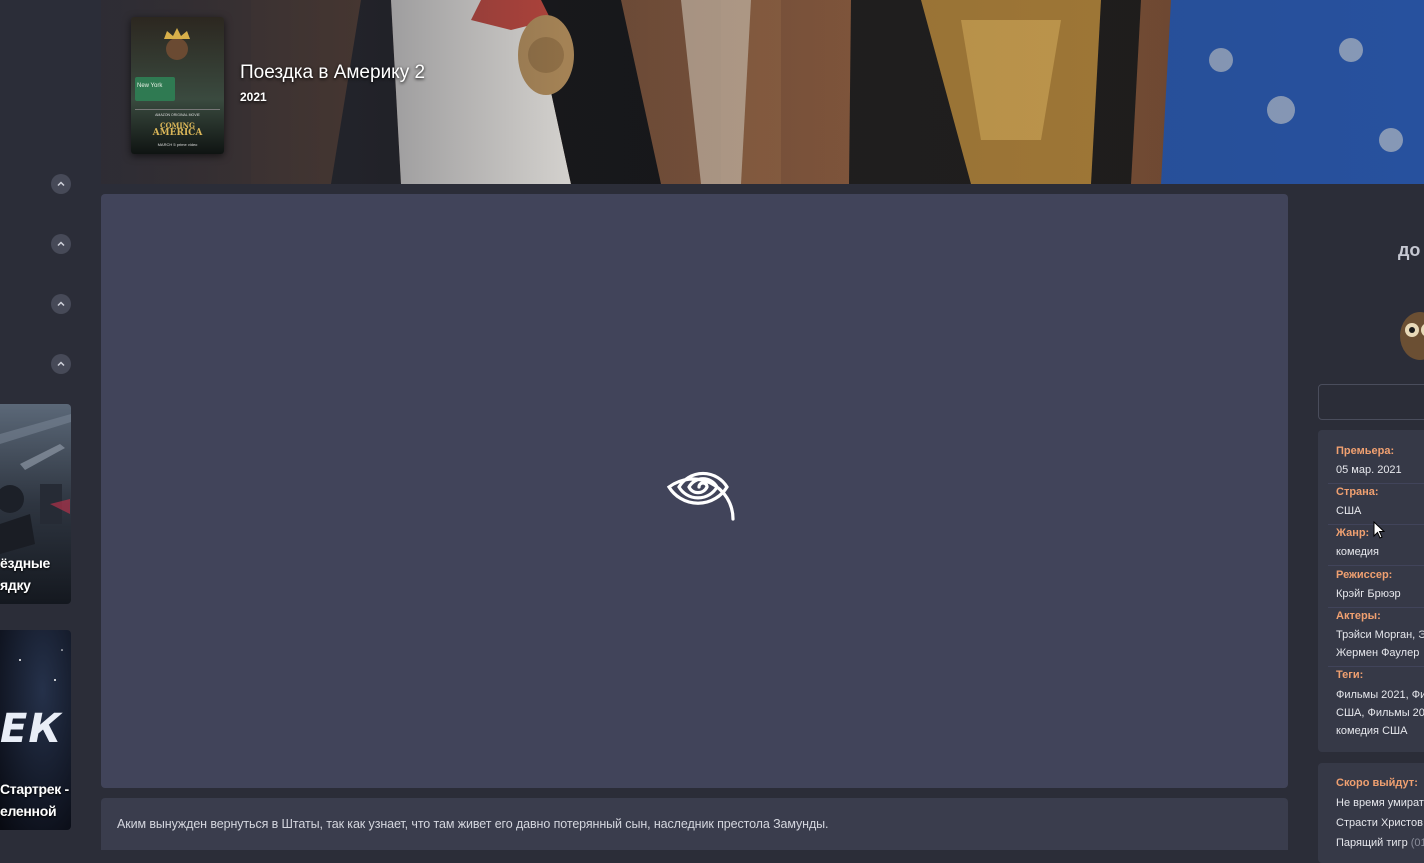  I want to click on genre-label: Жанр:, so click(1353, 533).